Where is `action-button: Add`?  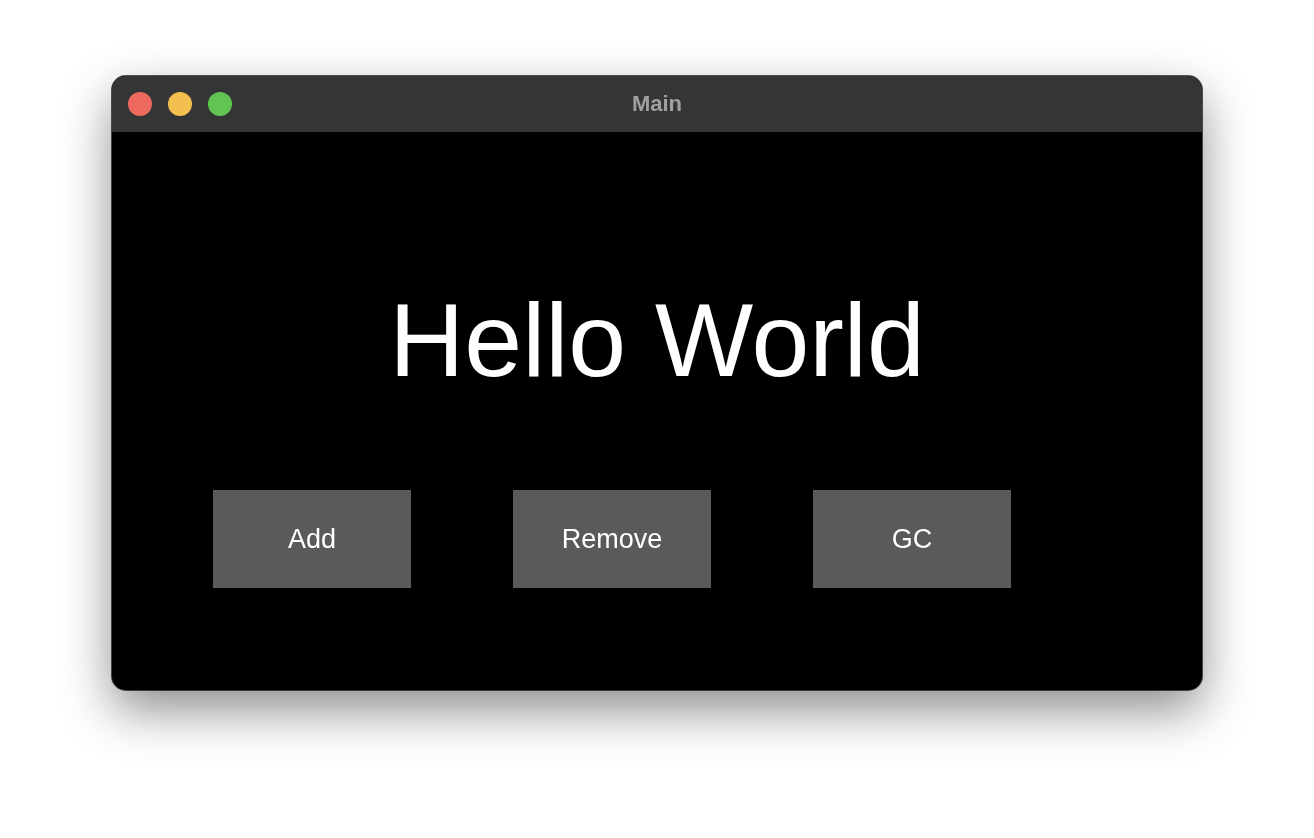
action-button: Add is located at coordinates (312, 539).